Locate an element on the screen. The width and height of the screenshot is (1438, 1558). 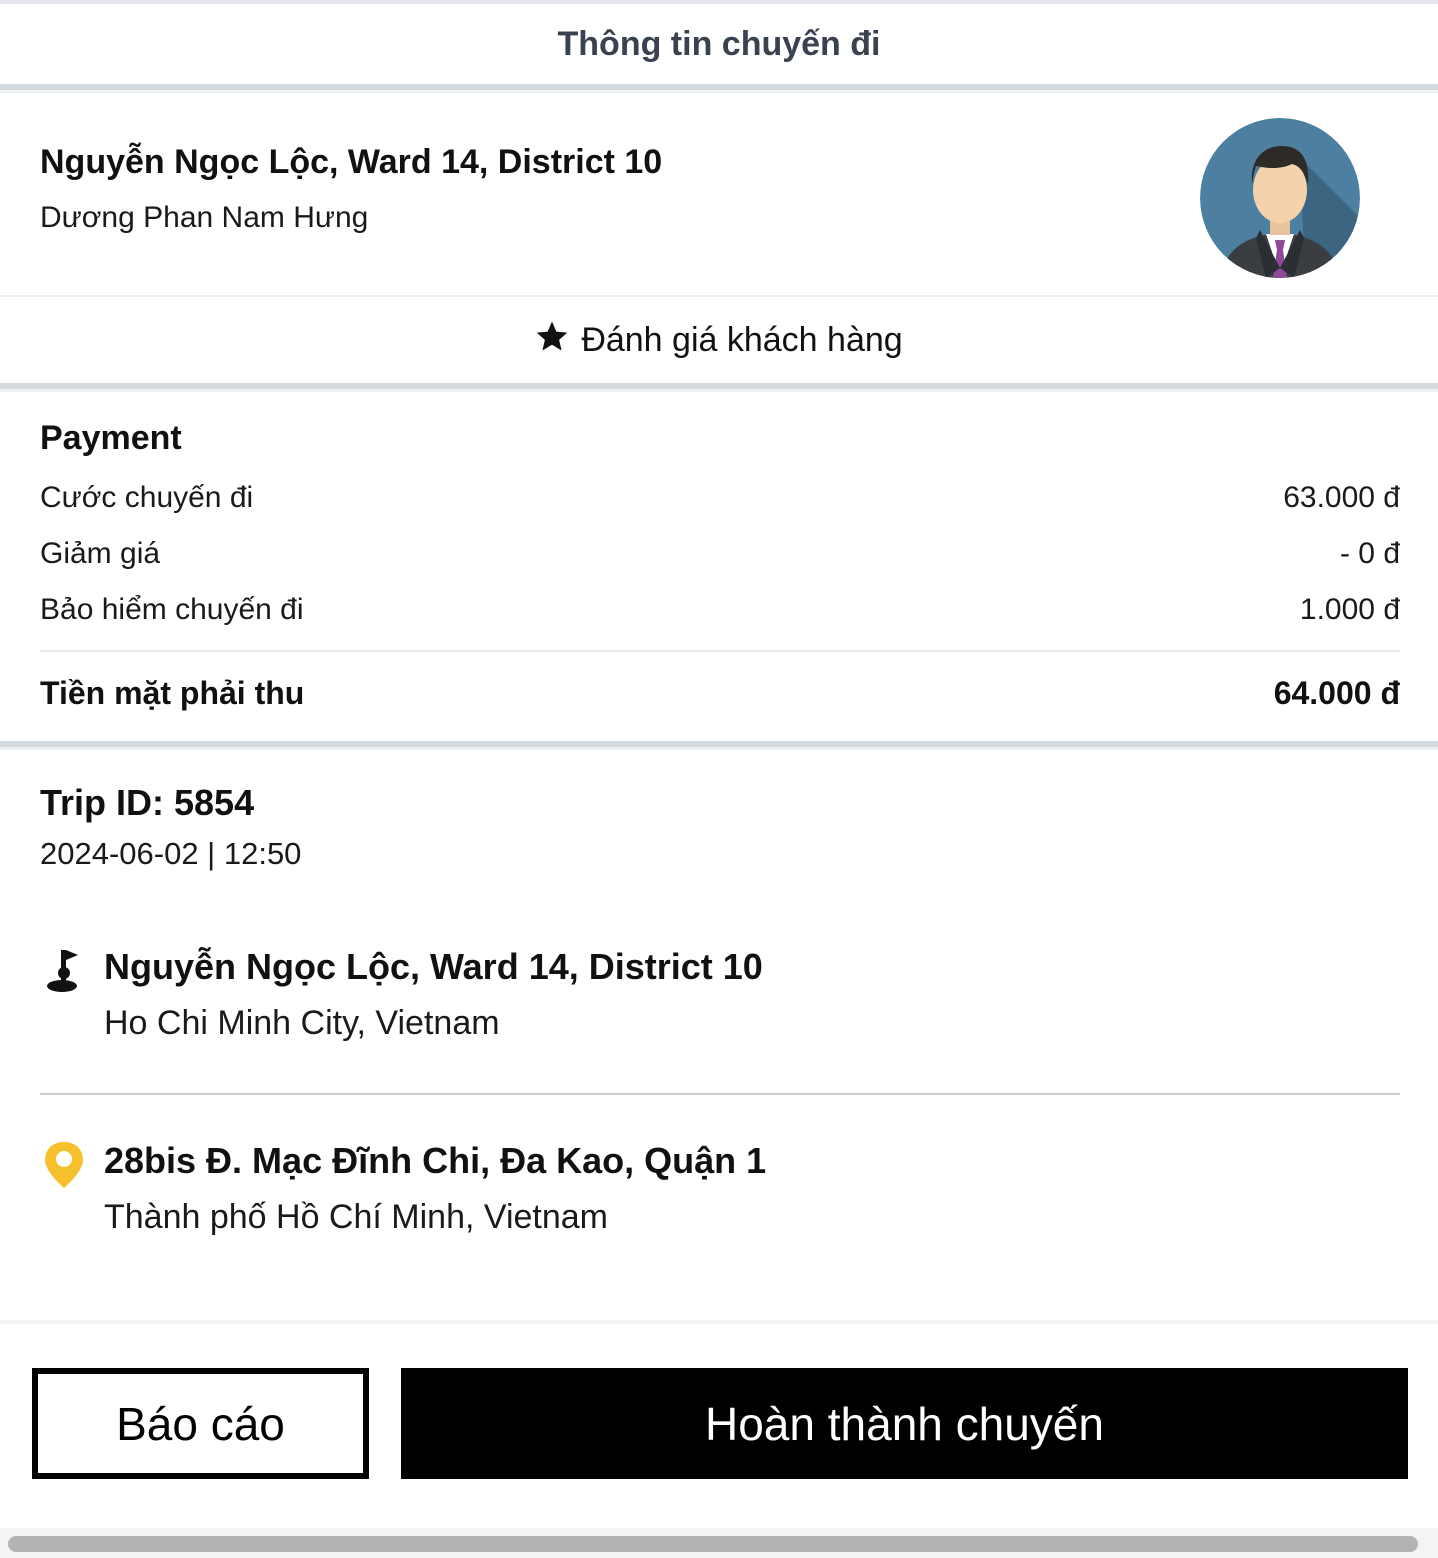
insurance-label: Bảo hiểm chuyến đi is located at coordinates (172, 609).